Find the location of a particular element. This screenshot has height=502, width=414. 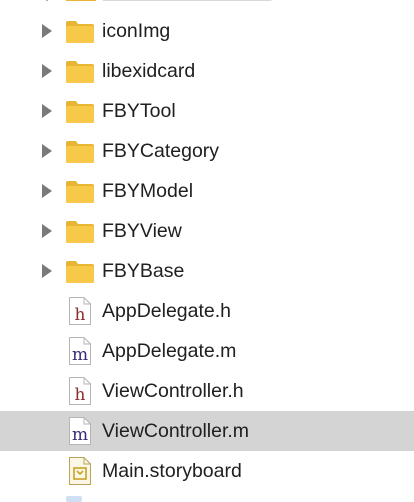

navigator-row: FBYView is located at coordinates (207, 231).